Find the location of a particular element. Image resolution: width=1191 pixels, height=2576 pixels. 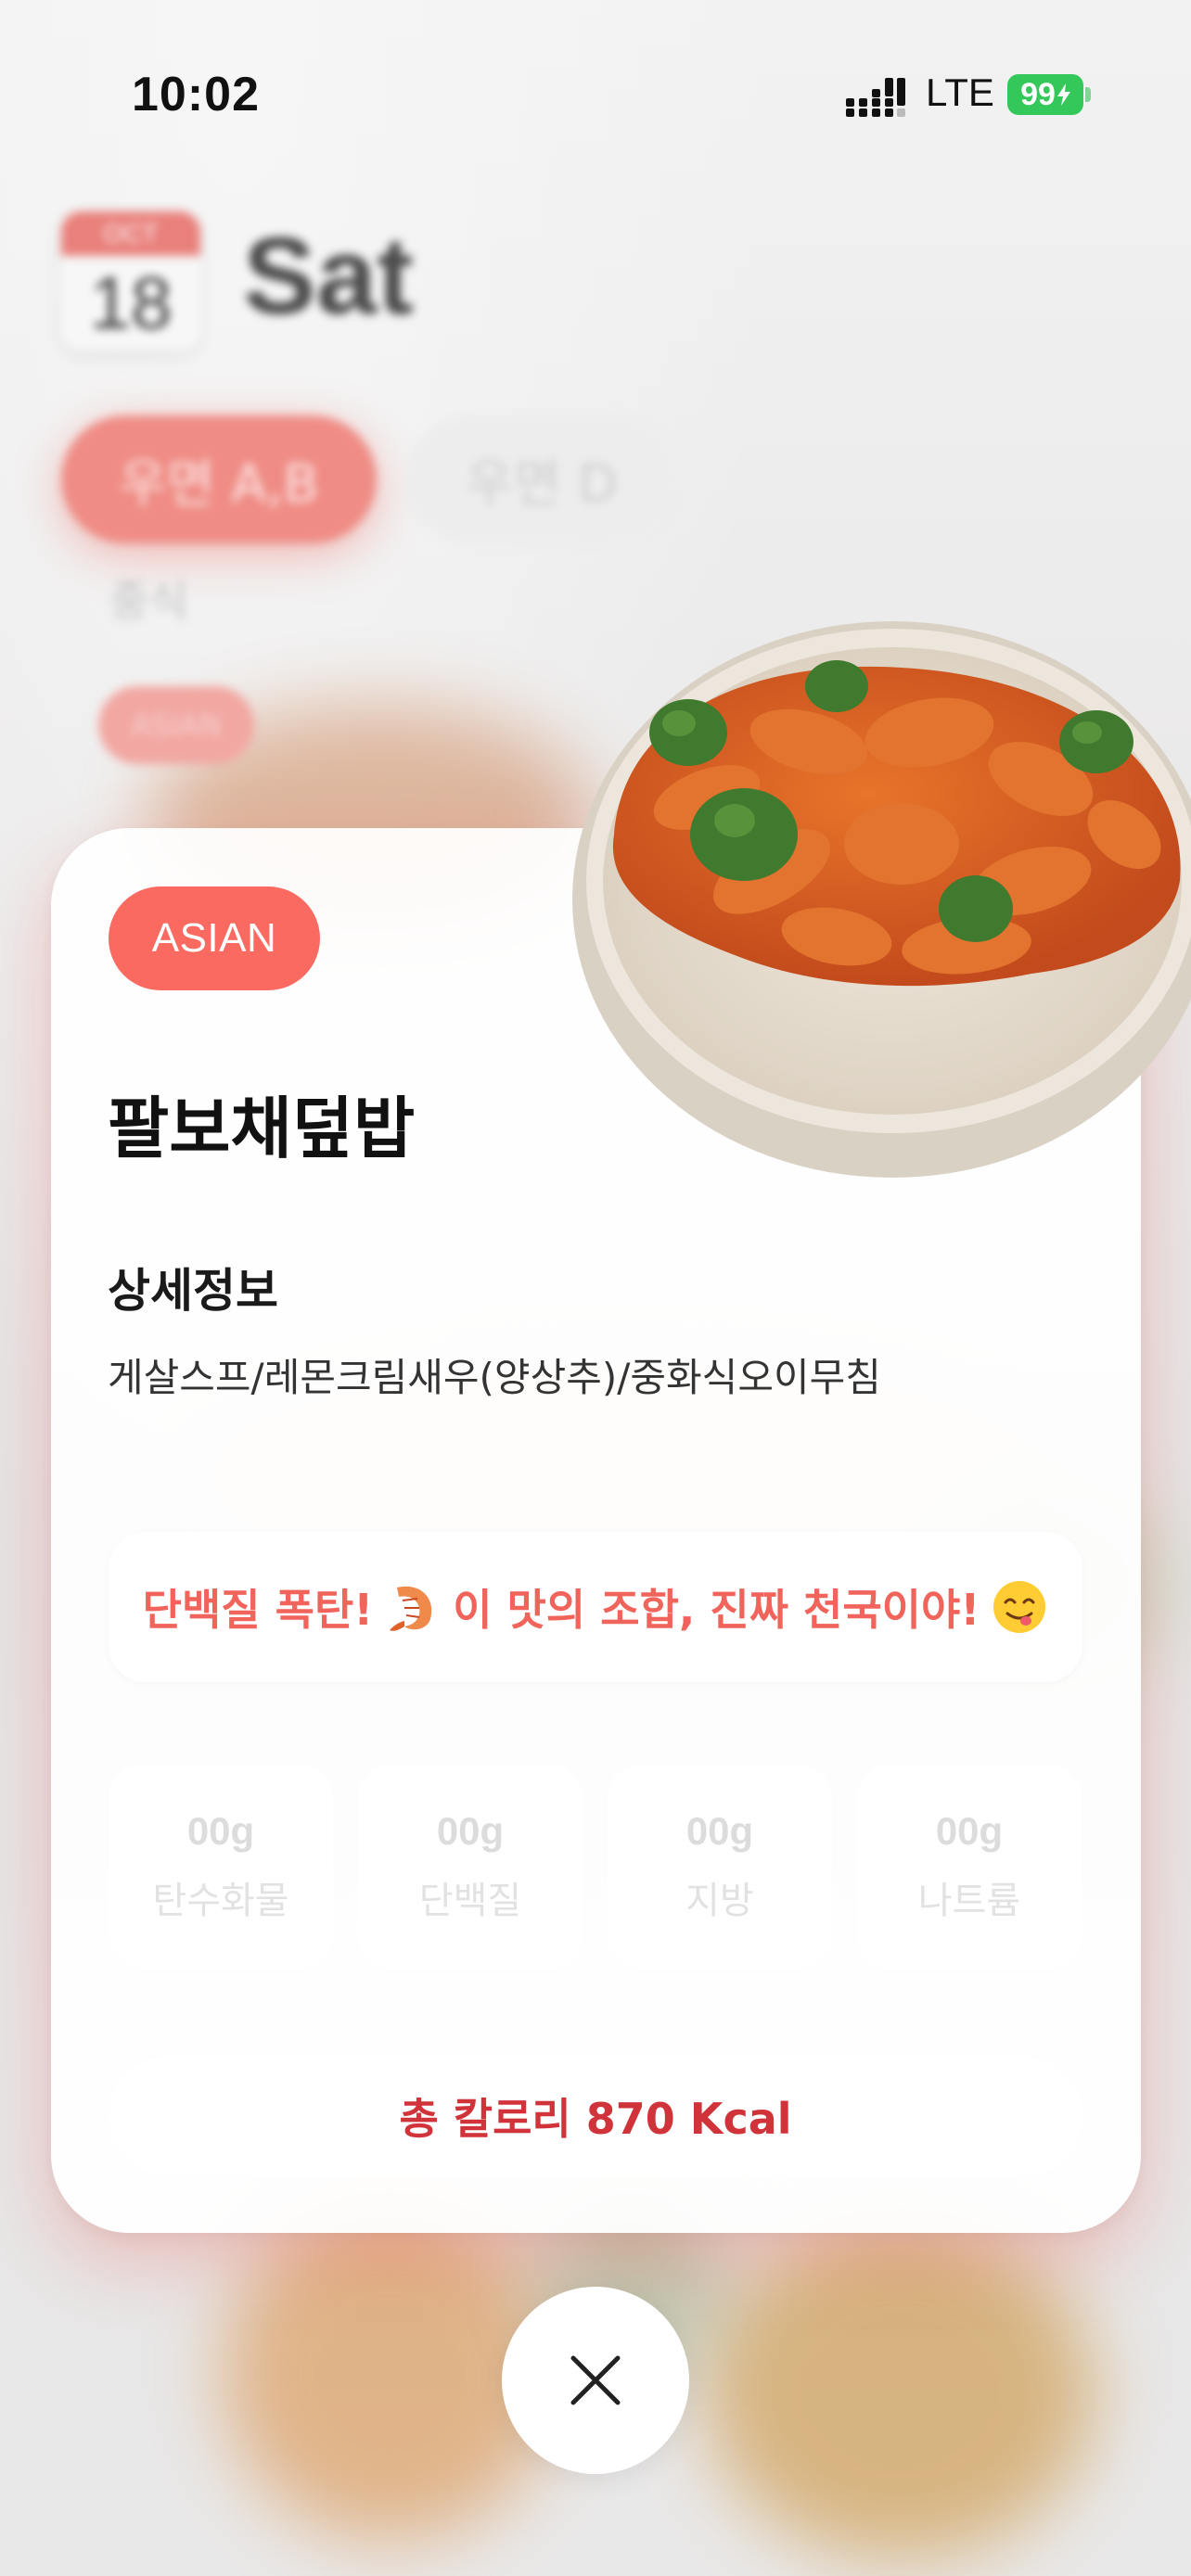

calendar-icon: OCT 18 is located at coordinates (130, 281).